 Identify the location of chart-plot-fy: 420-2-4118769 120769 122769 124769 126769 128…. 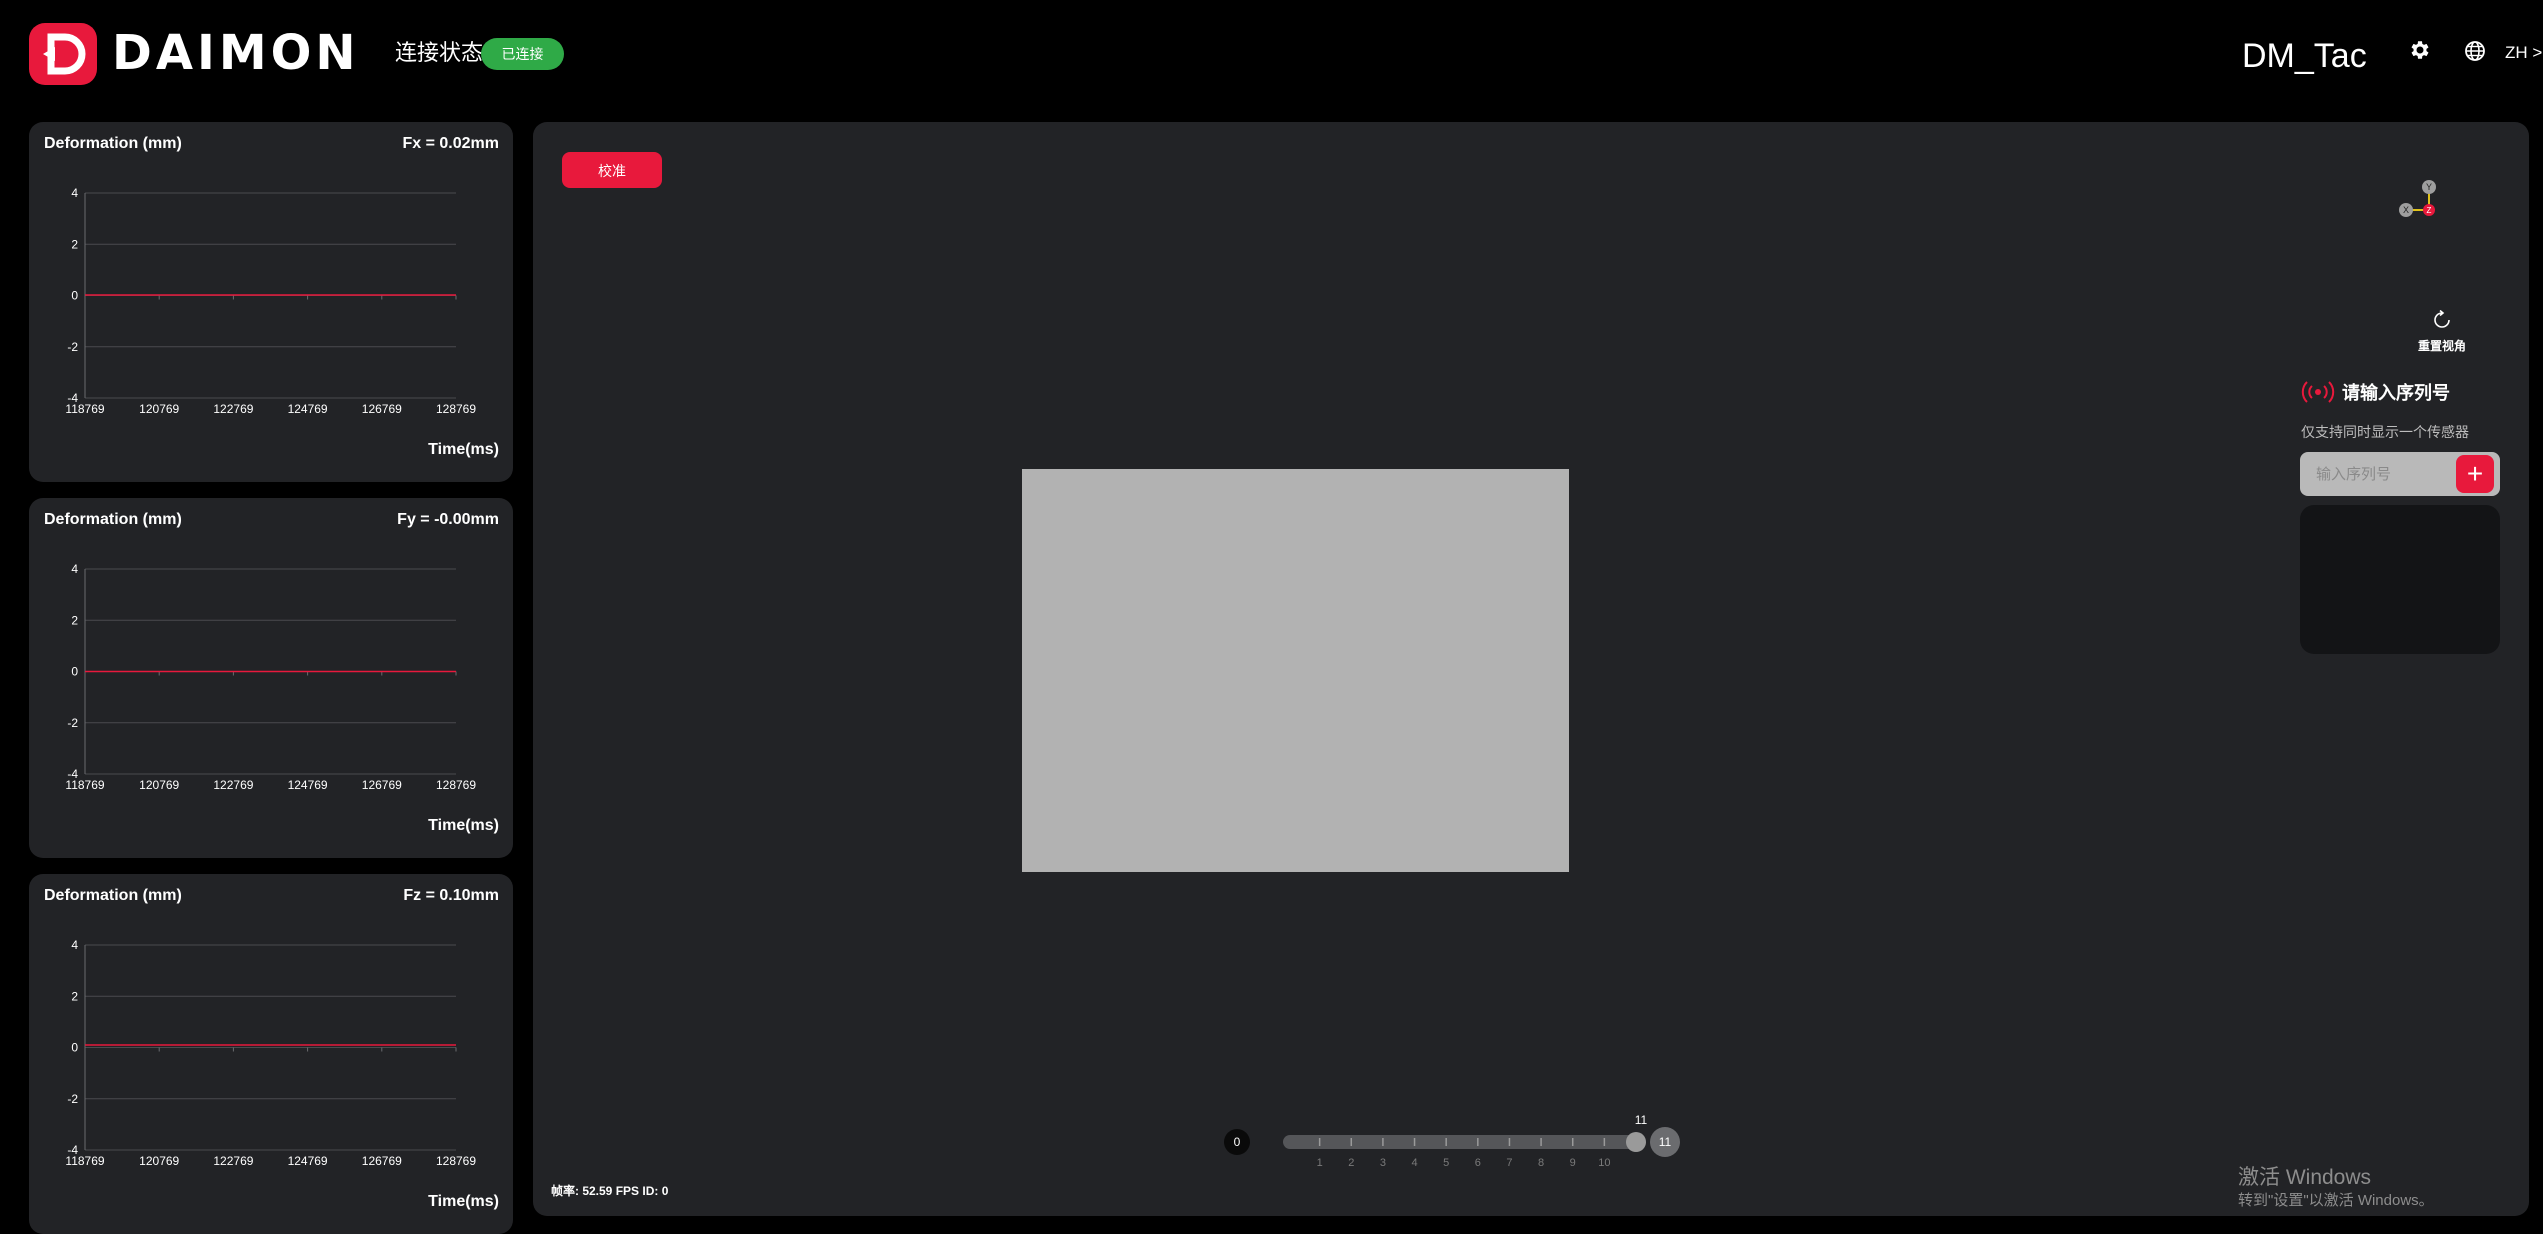
(270, 677).